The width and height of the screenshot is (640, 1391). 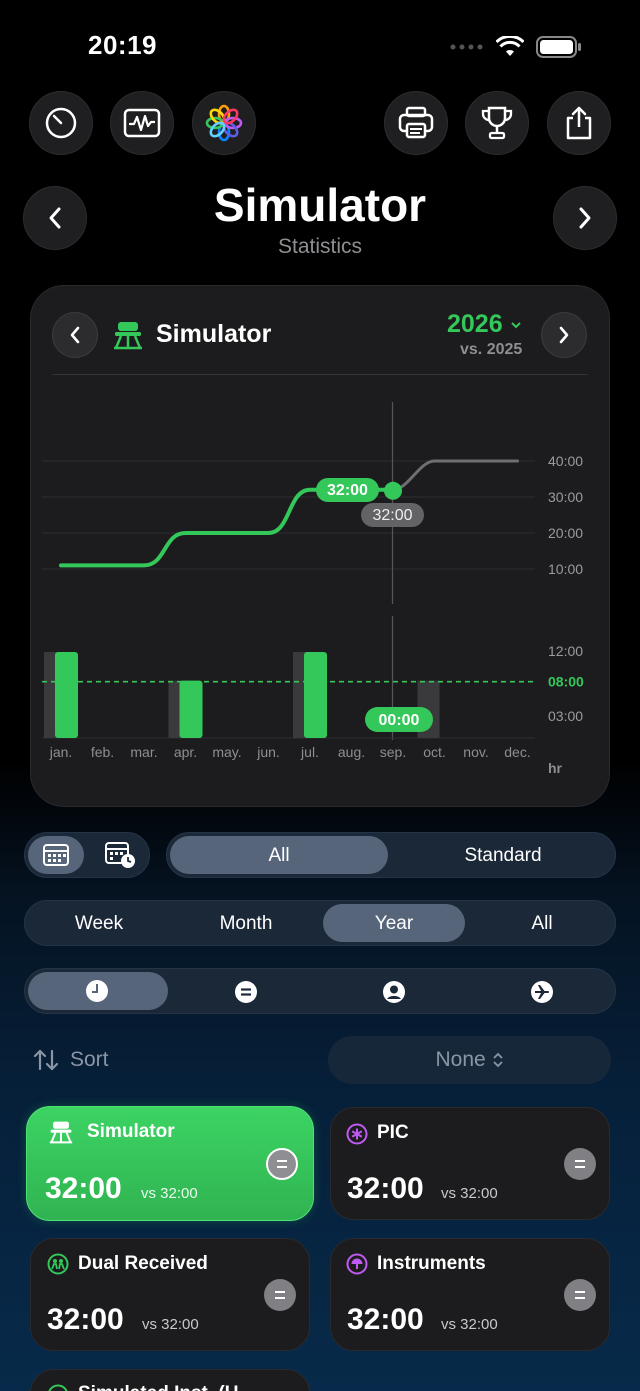 I want to click on x-tick-label: apr., so click(x=185, y=752).